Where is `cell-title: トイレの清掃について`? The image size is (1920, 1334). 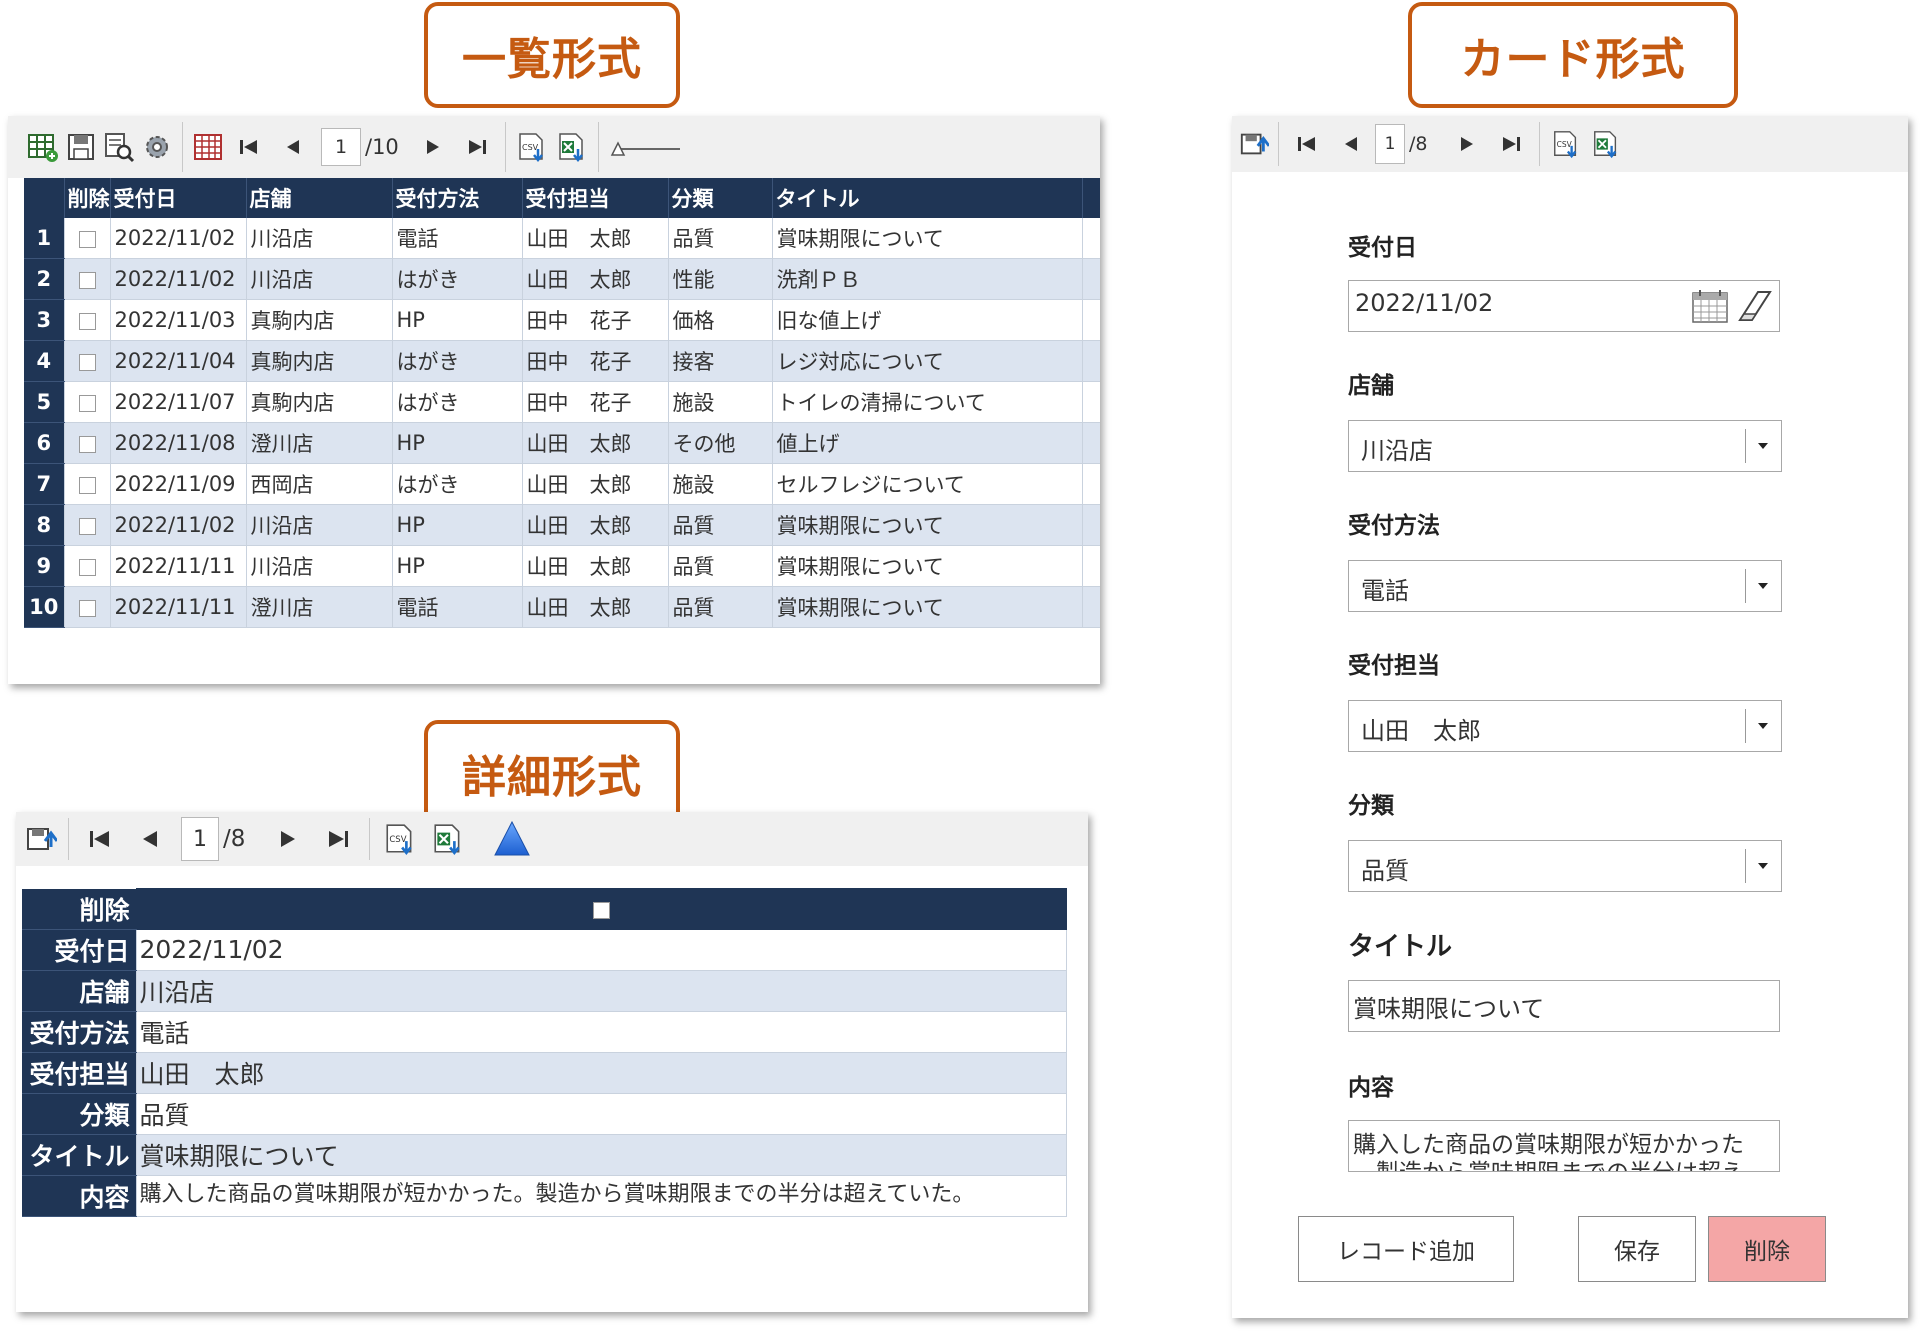 cell-title: トイレの清掃について is located at coordinates (927, 402).